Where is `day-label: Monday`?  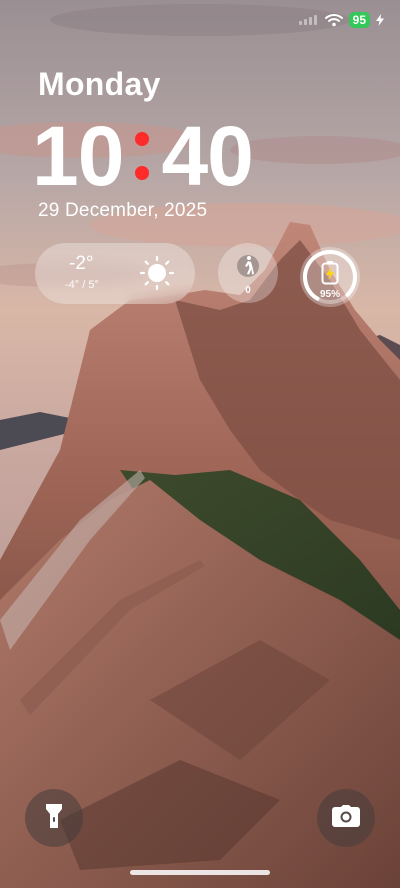 day-label: Monday is located at coordinates (99, 84).